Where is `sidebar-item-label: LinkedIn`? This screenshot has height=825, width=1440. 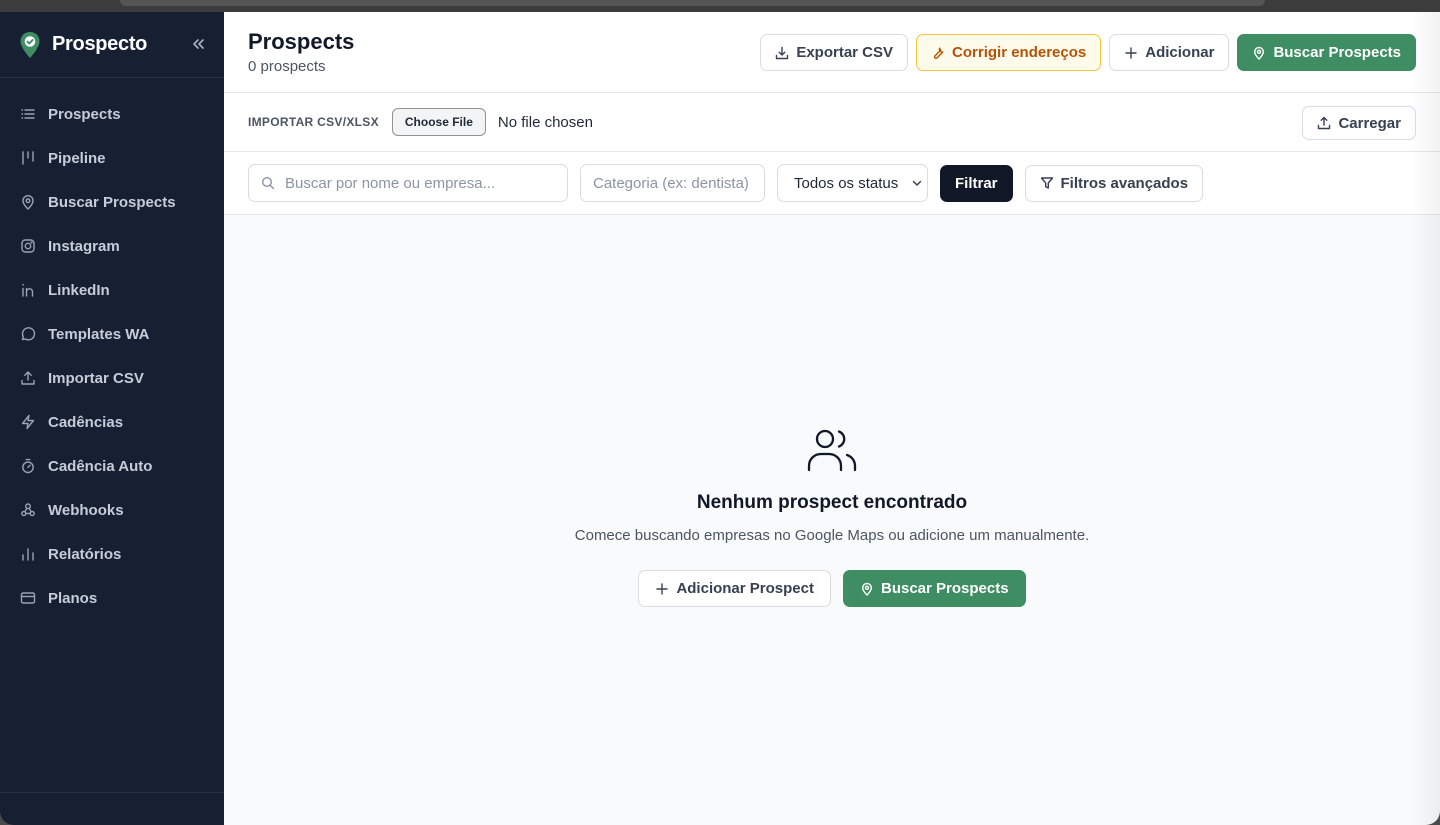
sidebar-item-label: LinkedIn is located at coordinates (79, 290).